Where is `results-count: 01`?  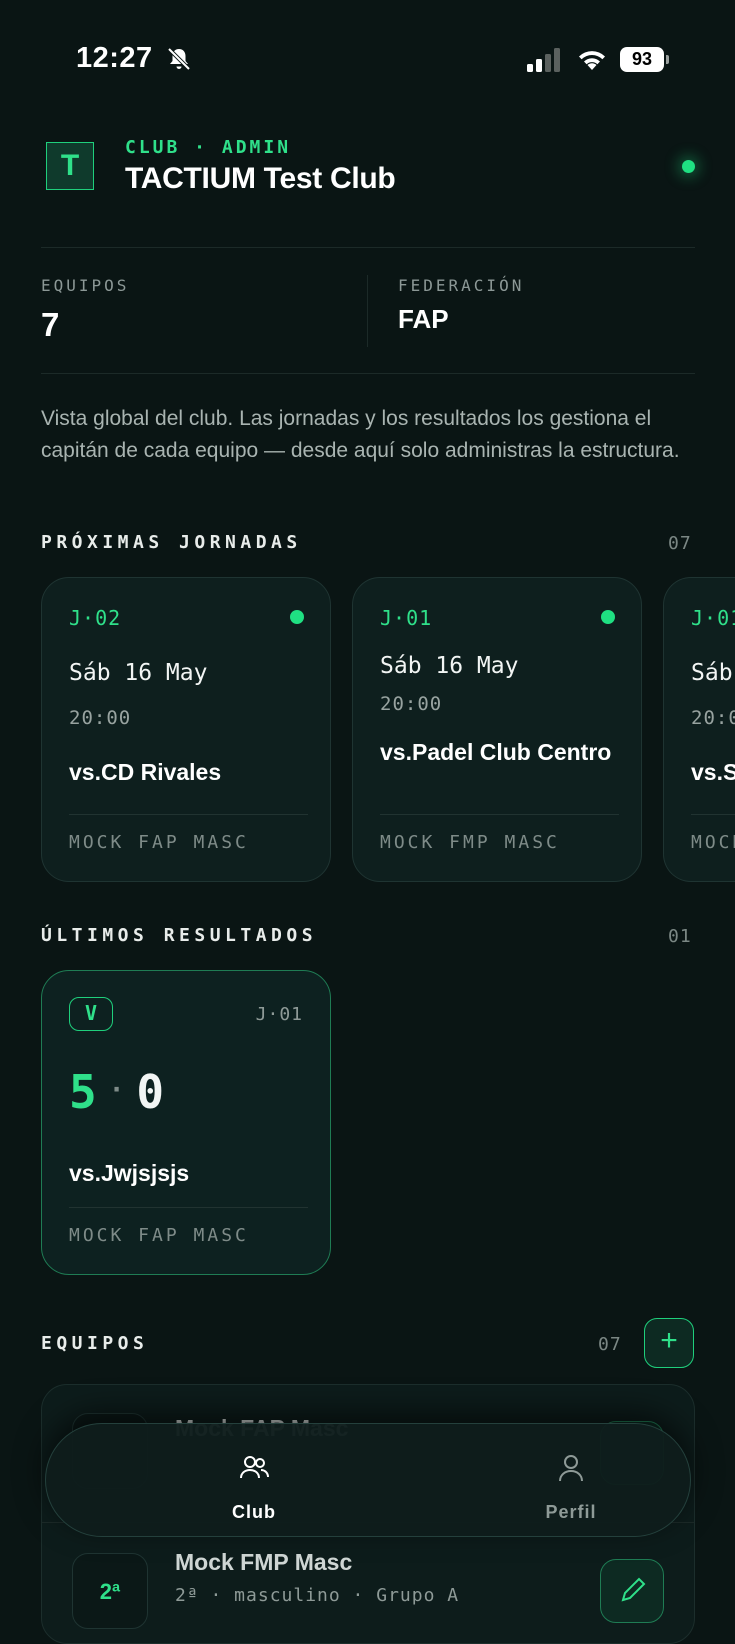 results-count: 01 is located at coordinates (680, 936).